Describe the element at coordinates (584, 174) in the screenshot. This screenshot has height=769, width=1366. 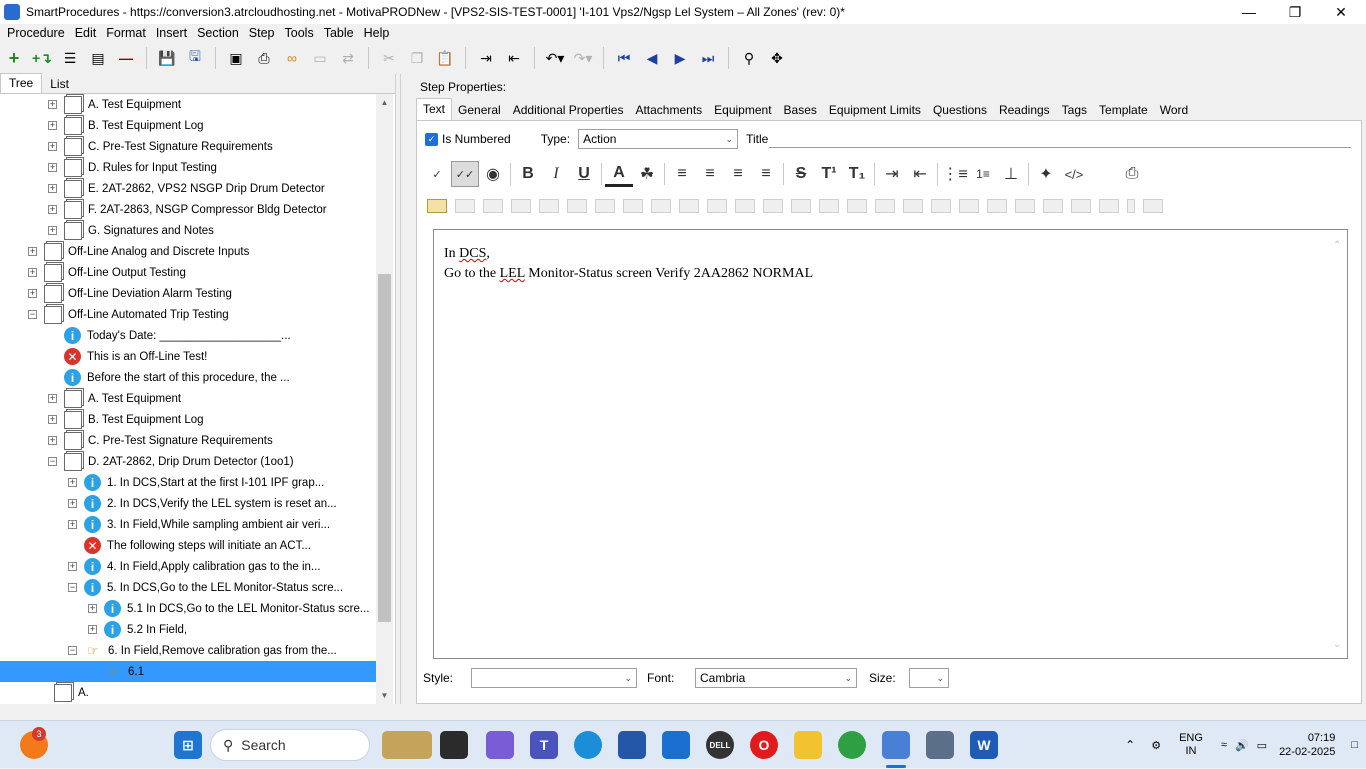
I see `underline-icon: U` at that location.